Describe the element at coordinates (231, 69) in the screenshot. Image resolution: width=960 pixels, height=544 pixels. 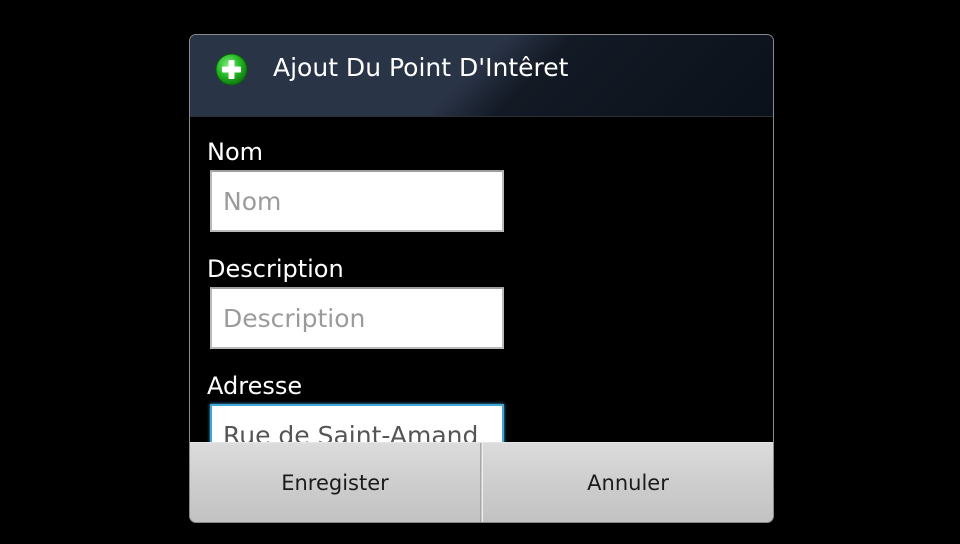
I see `add-circle-icon` at that location.